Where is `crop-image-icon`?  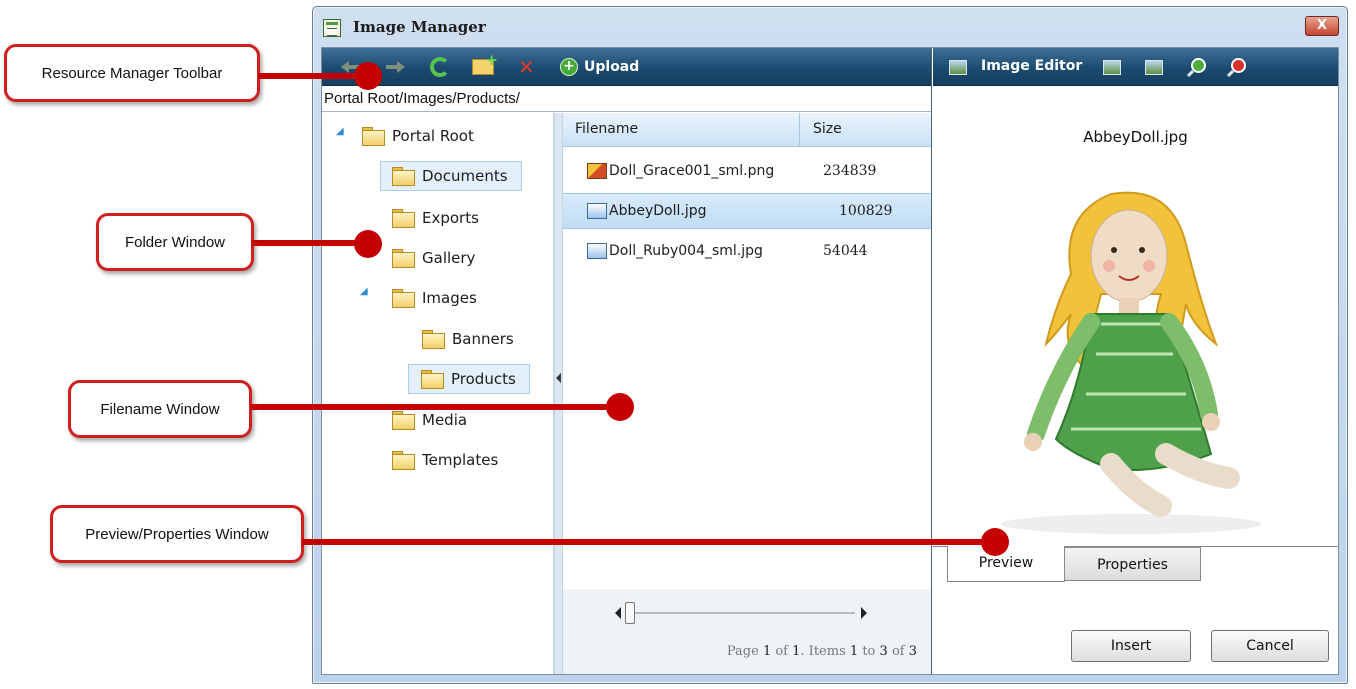 crop-image-icon is located at coordinates (1154, 67).